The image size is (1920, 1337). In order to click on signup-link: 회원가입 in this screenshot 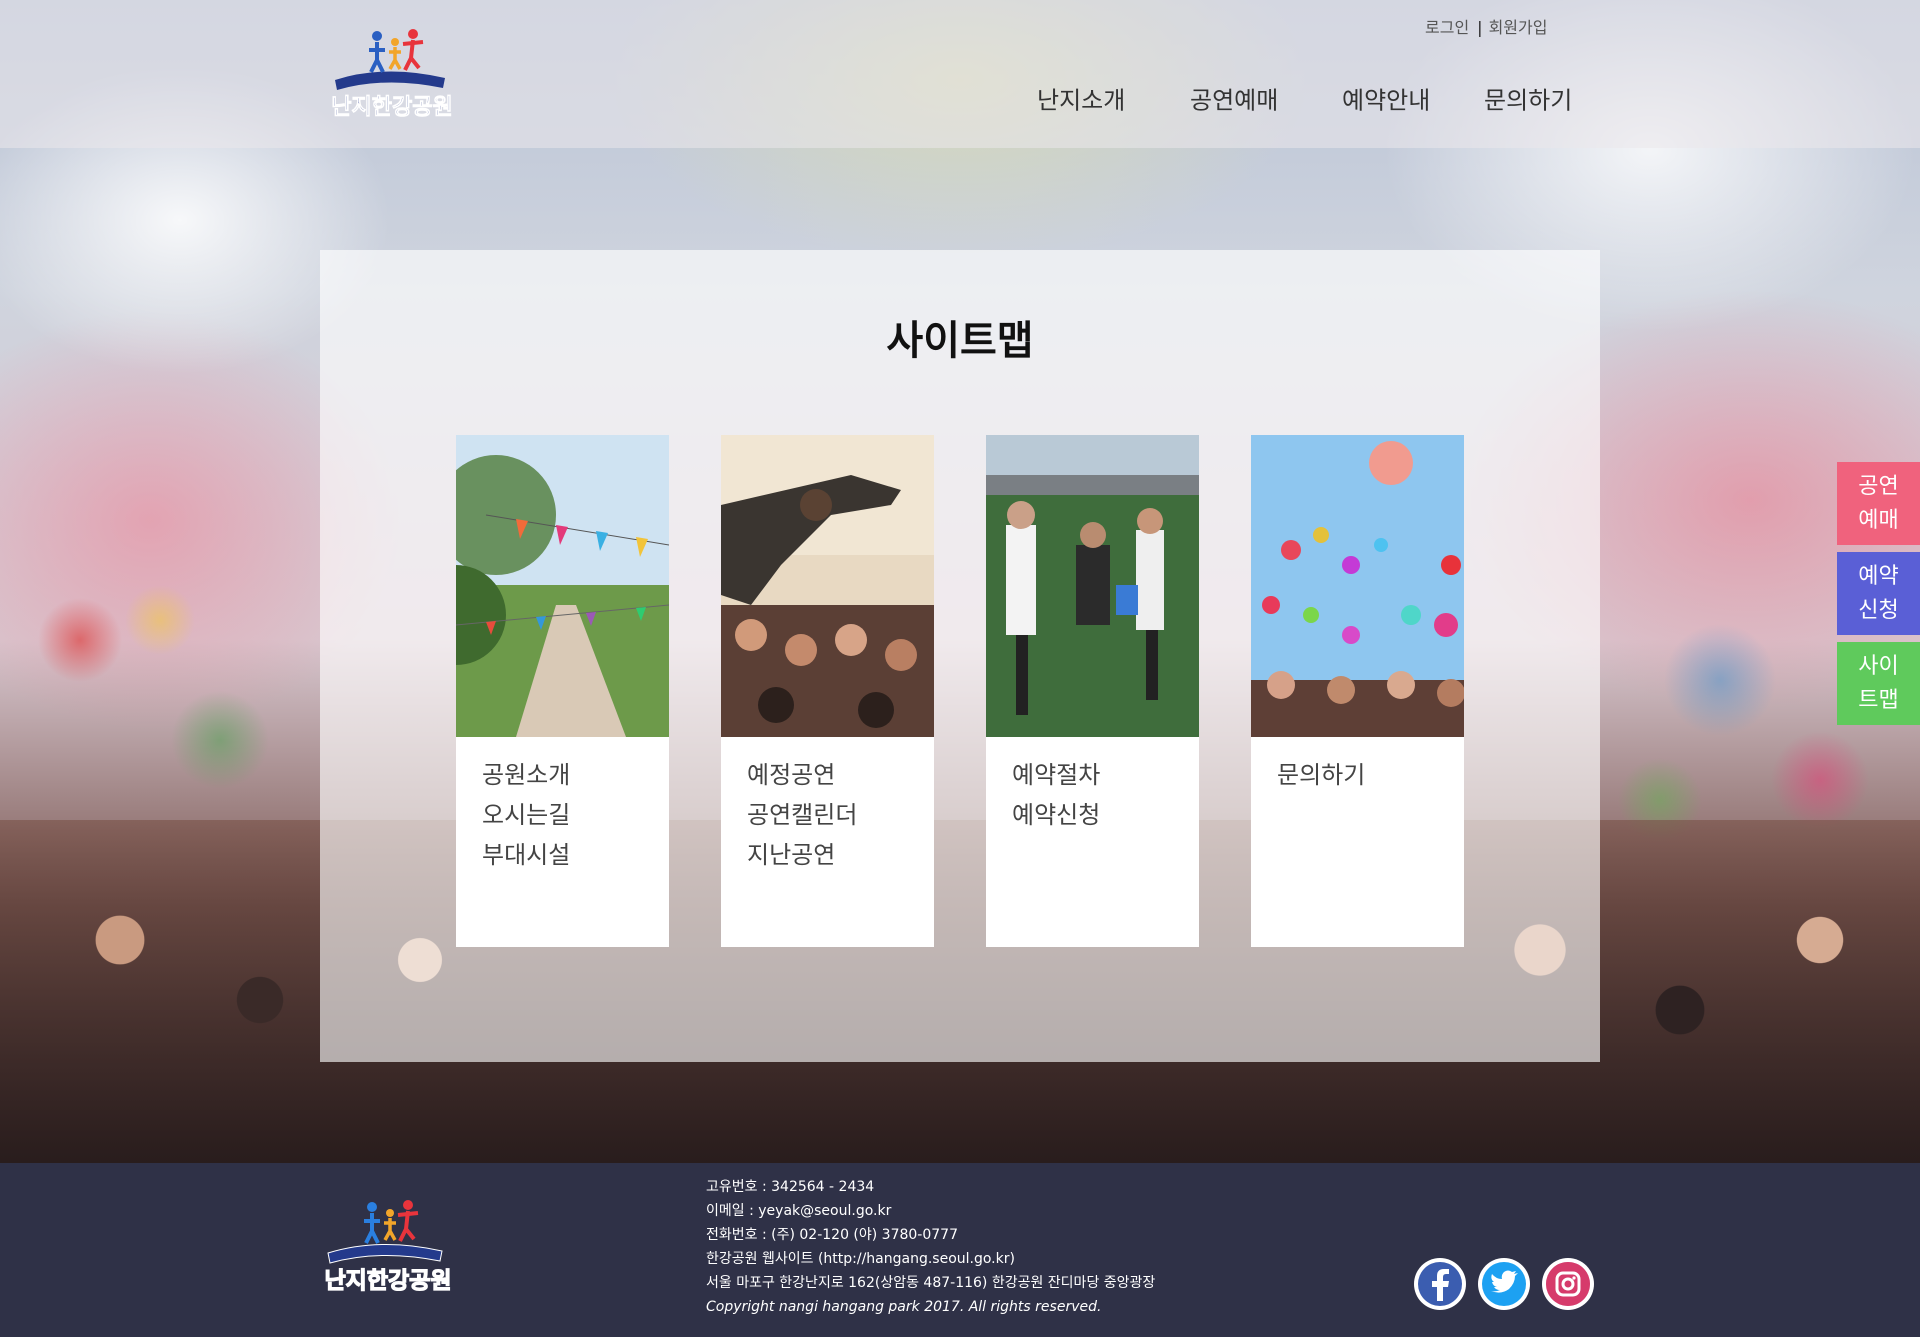, I will do `click(1518, 26)`.